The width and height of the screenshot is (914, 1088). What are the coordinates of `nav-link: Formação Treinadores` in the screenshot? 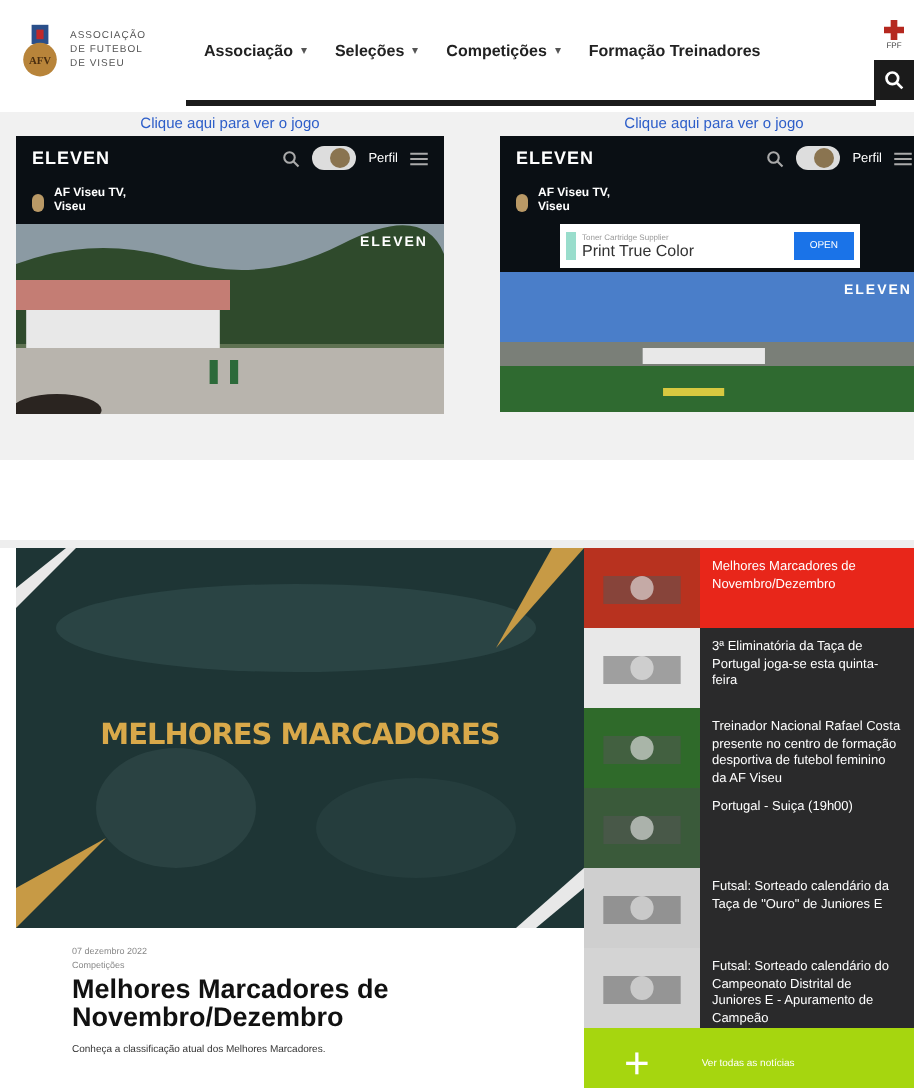 It's located at (674, 50).